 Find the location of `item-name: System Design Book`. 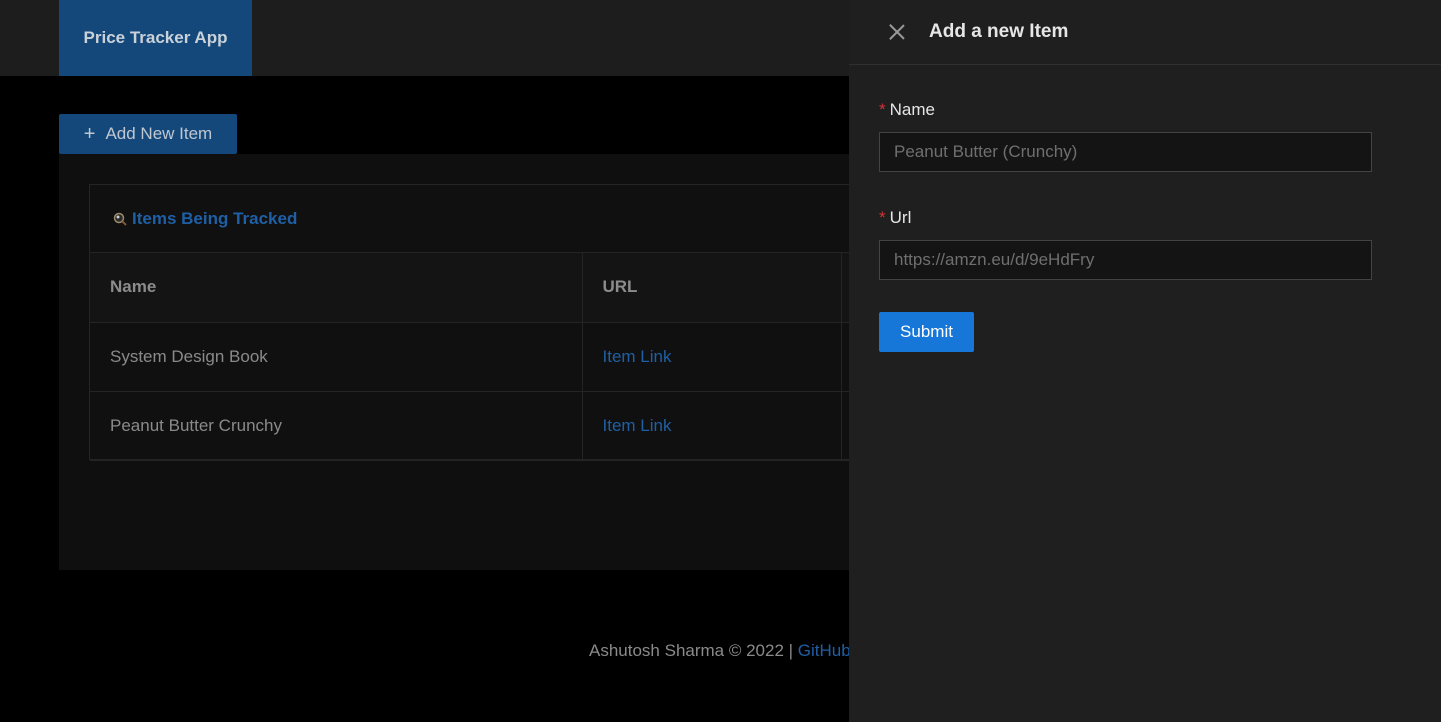

item-name: System Design Book is located at coordinates (336, 357).